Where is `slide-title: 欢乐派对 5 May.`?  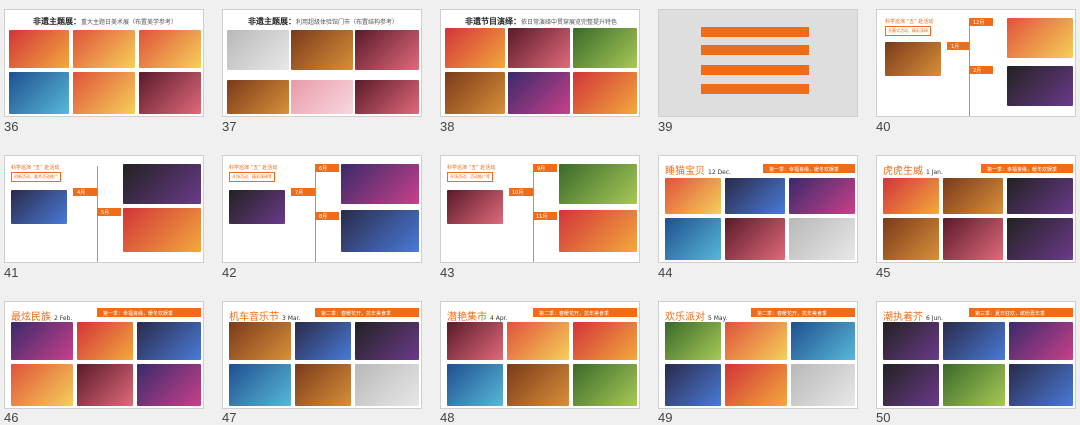 slide-title: 欢乐派对 5 May. is located at coordinates (696, 317).